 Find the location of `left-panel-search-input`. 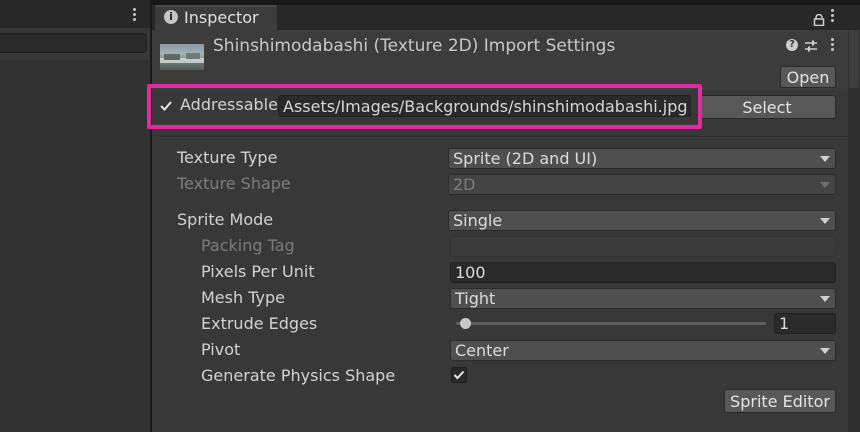

left-panel-search-input is located at coordinates (73, 43).